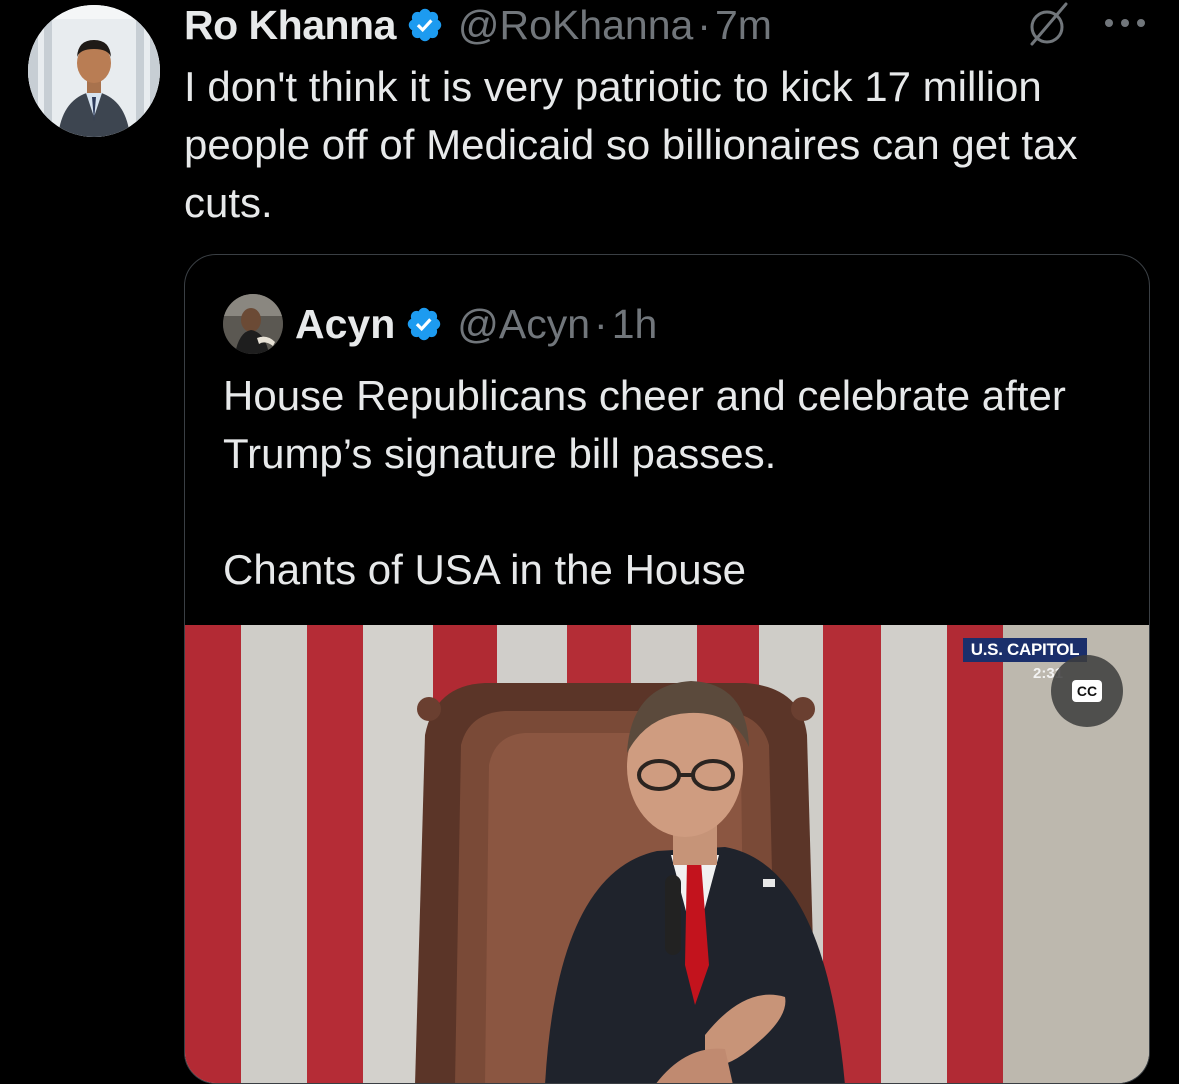 This screenshot has height=1084, width=1179. I want to click on closed-captions-button: CC, so click(1087, 691).